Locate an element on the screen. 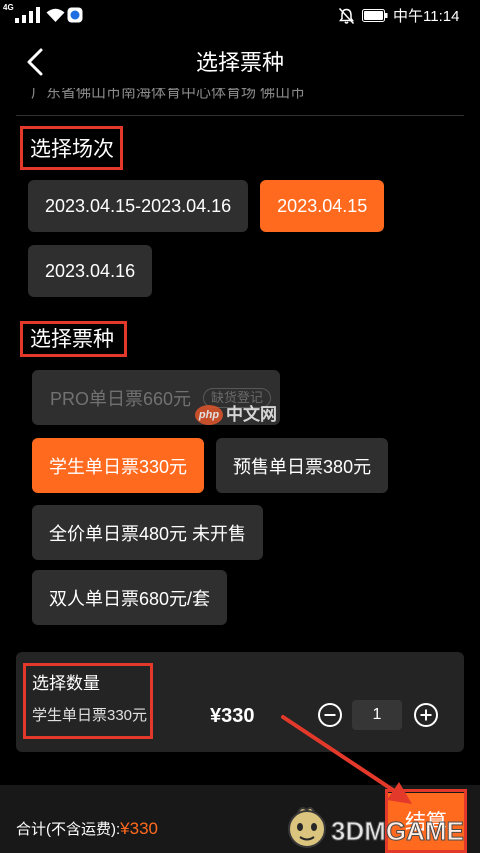 The width and height of the screenshot is (480, 853). order-total: 合计(不含运费):¥330 is located at coordinates (87, 829).